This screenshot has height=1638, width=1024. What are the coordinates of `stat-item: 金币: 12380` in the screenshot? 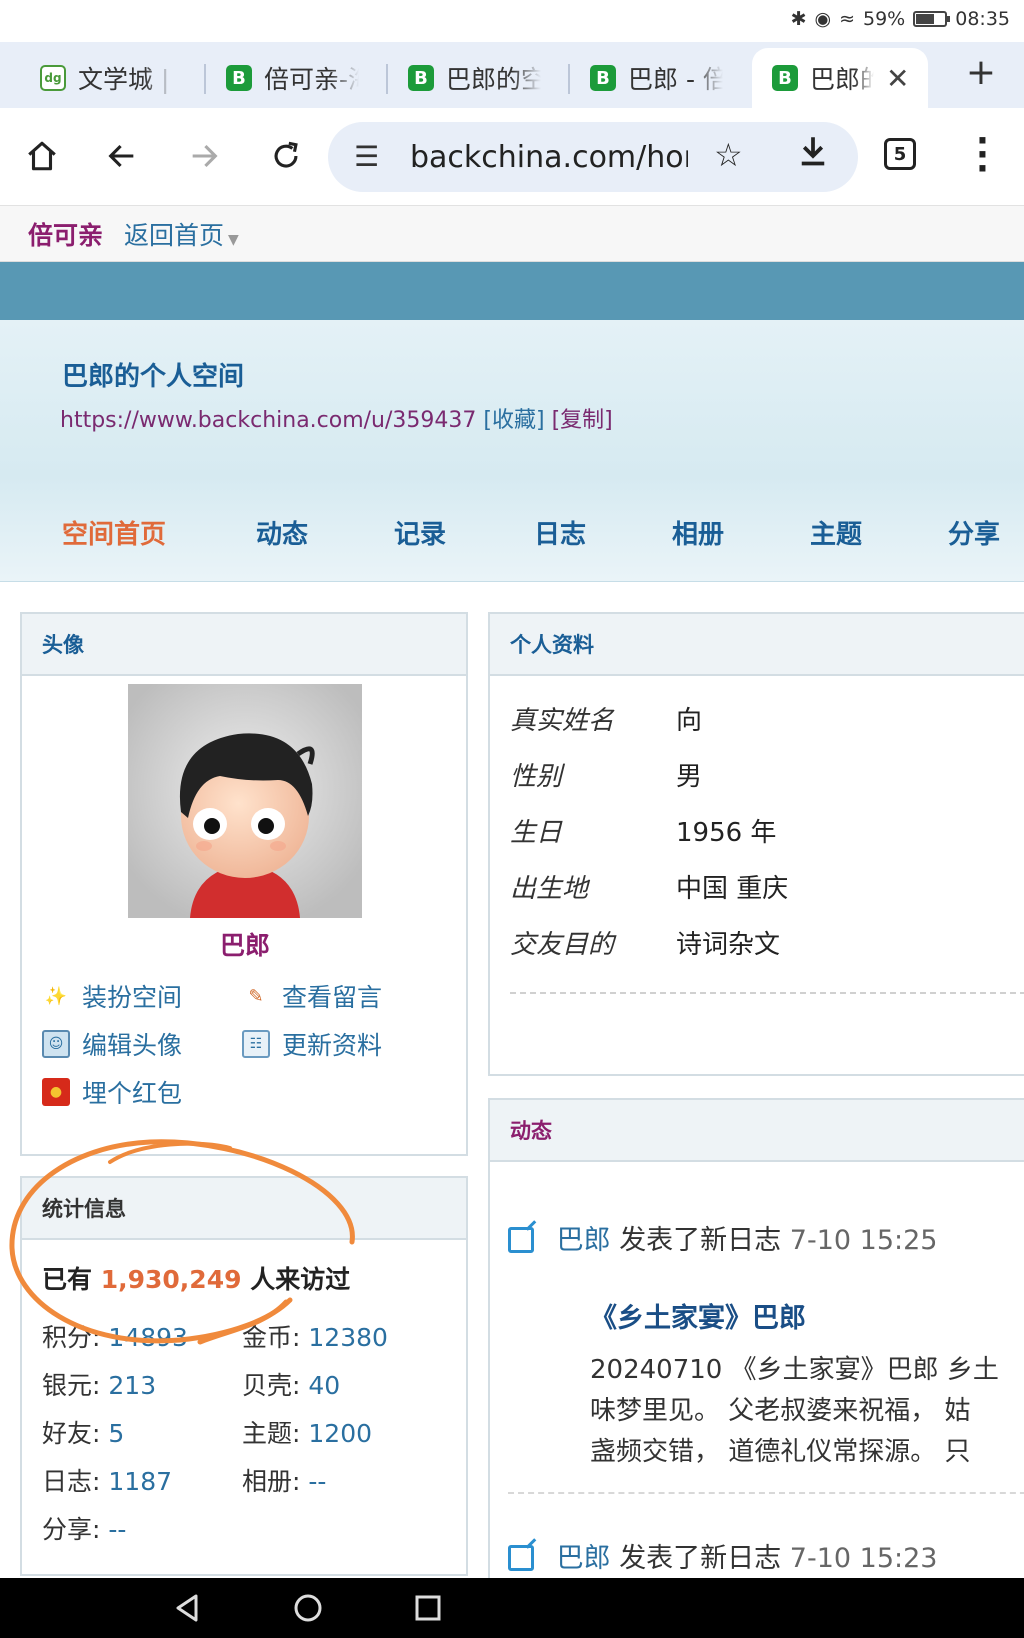 It's located at (315, 1337).